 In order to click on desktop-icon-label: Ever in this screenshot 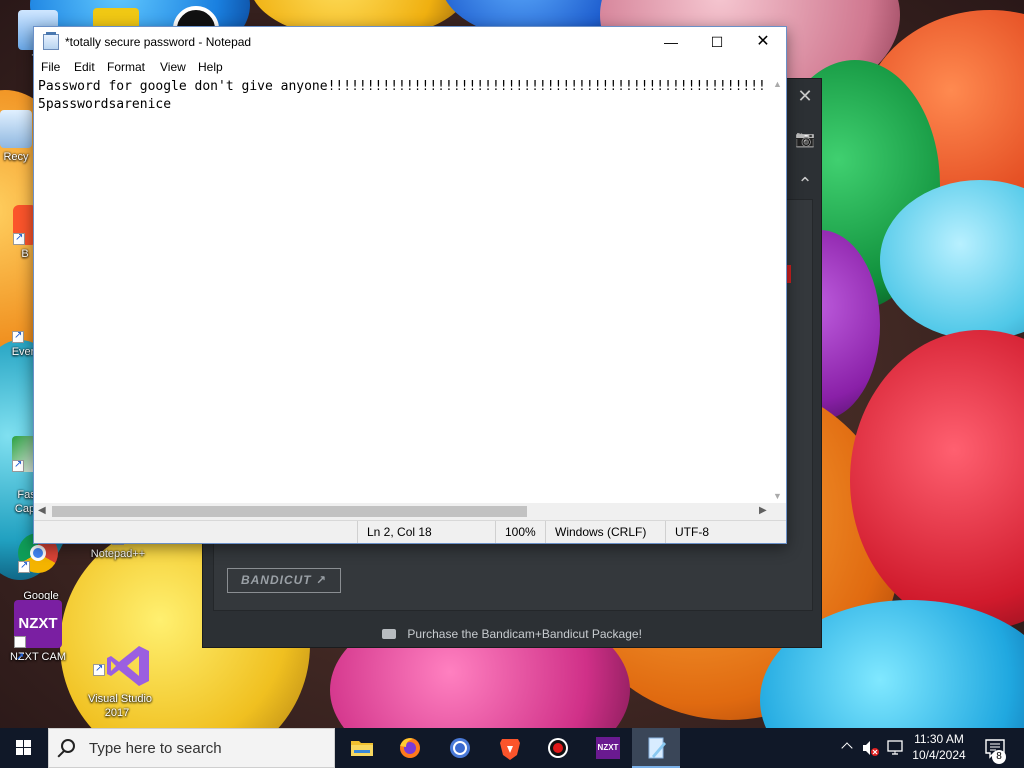, I will do `click(23, 352)`.